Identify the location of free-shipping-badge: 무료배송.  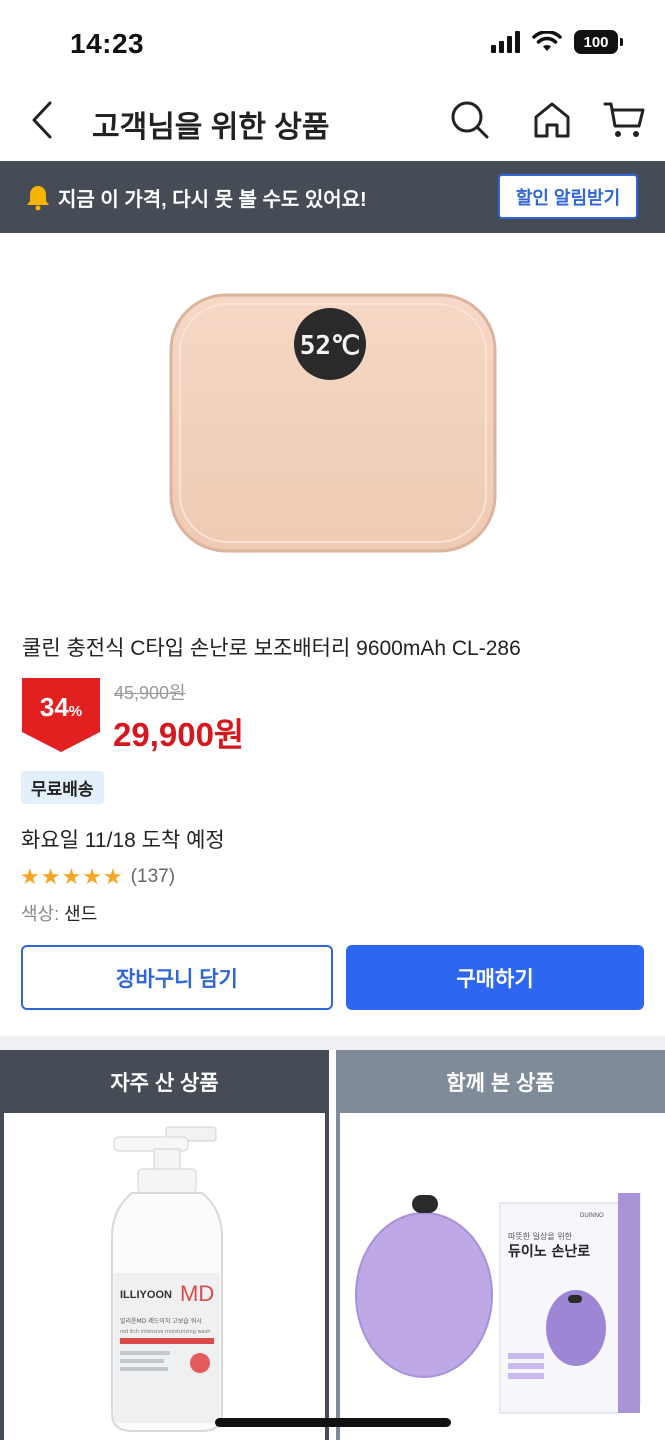
(62, 787).